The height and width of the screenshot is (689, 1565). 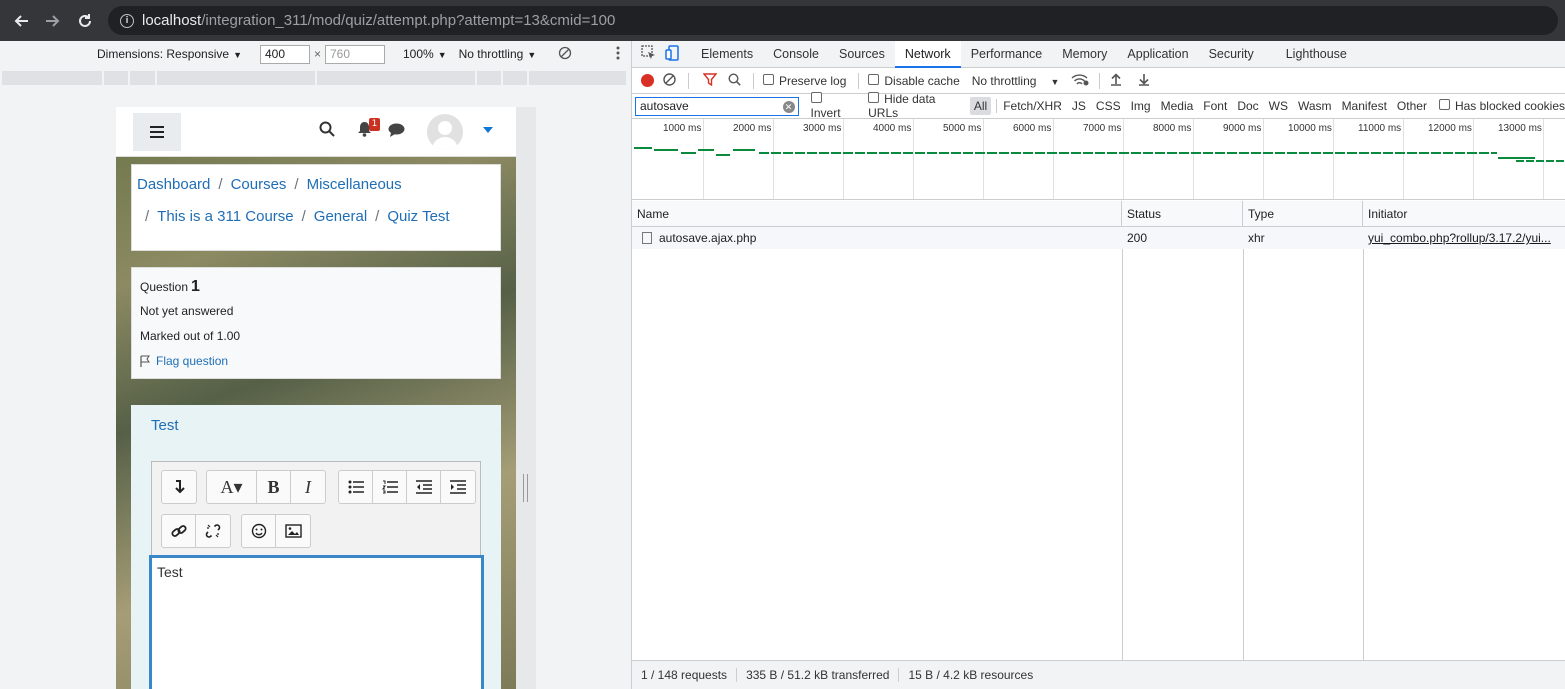 What do you see at coordinates (1182, 214) in the screenshot?
I see `column-status: Status` at bounding box center [1182, 214].